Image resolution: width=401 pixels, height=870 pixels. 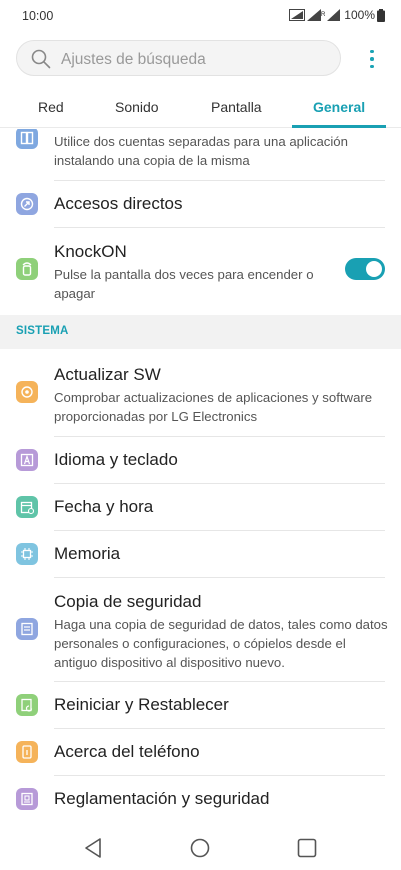 What do you see at coordinates (374, 269) in the screenshot?
I see `toggle-knob` at bounding box center [374, 269].